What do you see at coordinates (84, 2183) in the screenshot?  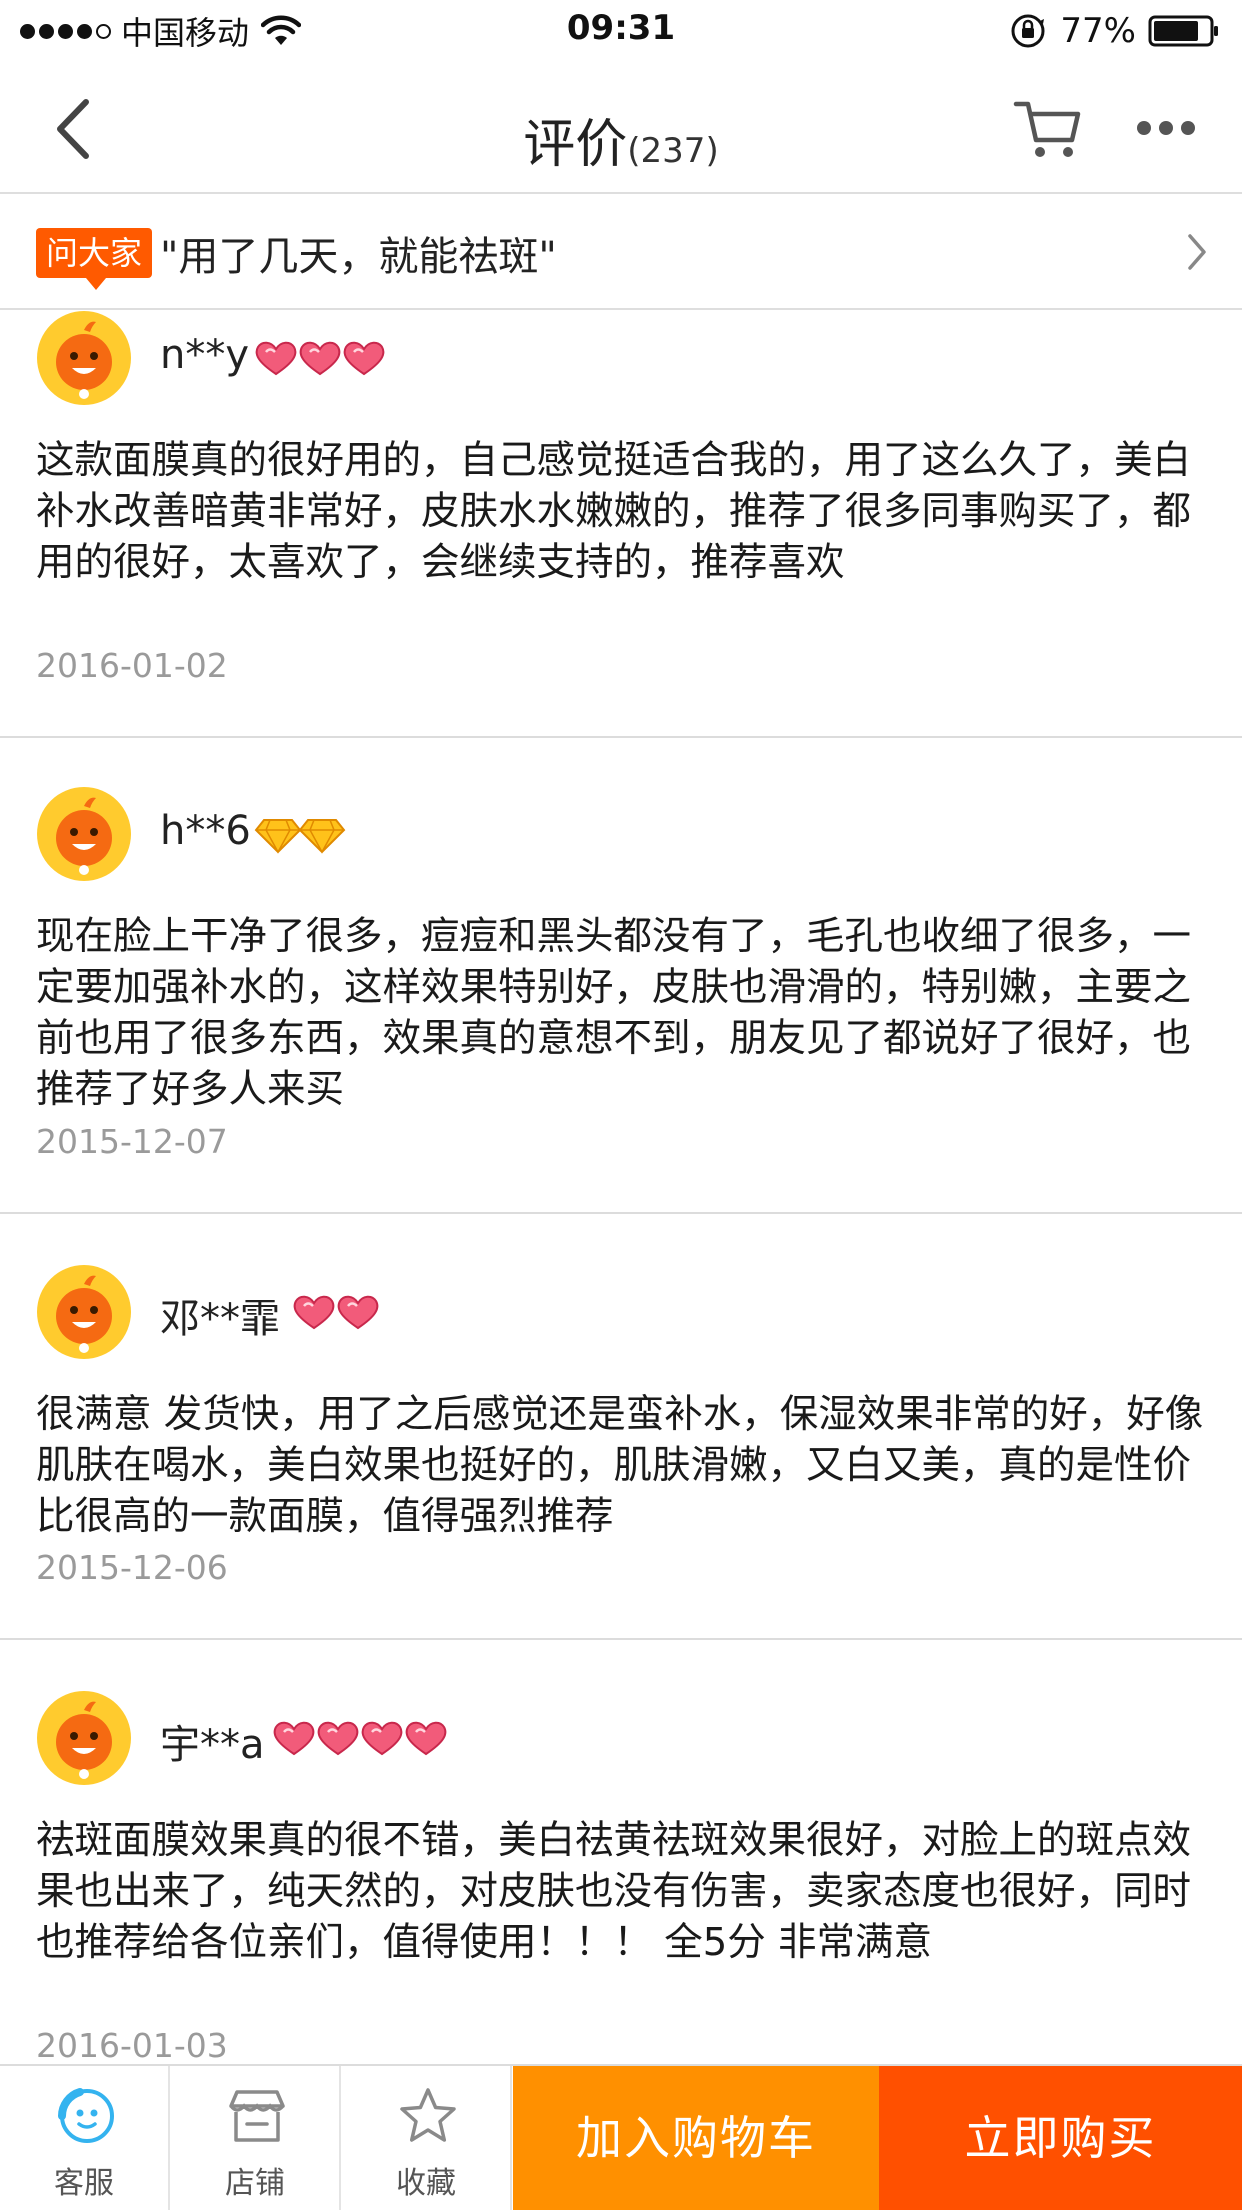 I see `customer-service-label: 客服` at bounding box center [84, 2183].